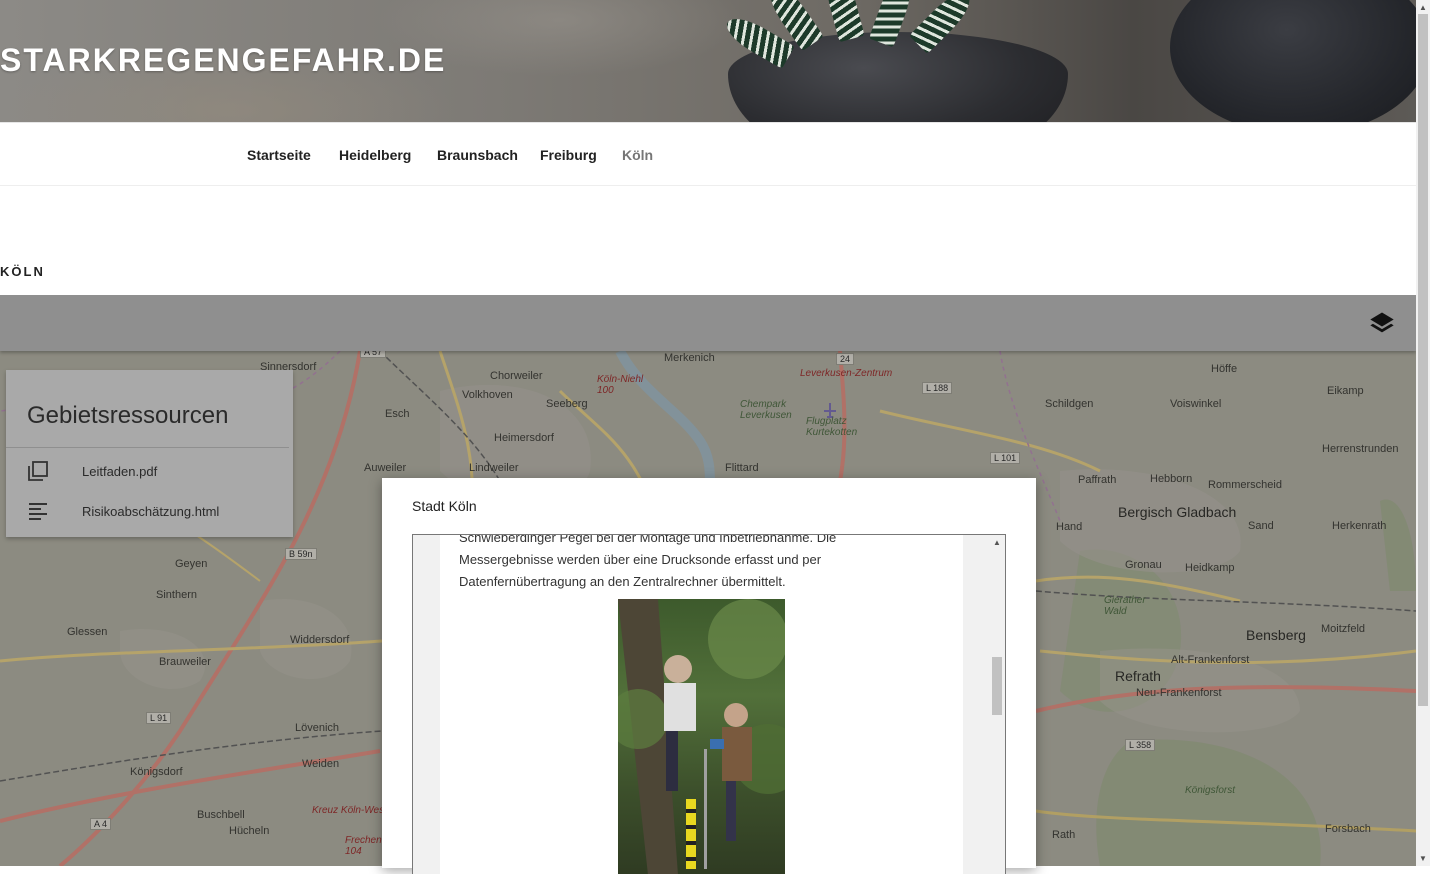 This screenshot has height=874, width=1430. Describe the element at coordinates (1245, 485) in the screenshot. I see `map-label: Rommerscheid` at that location.